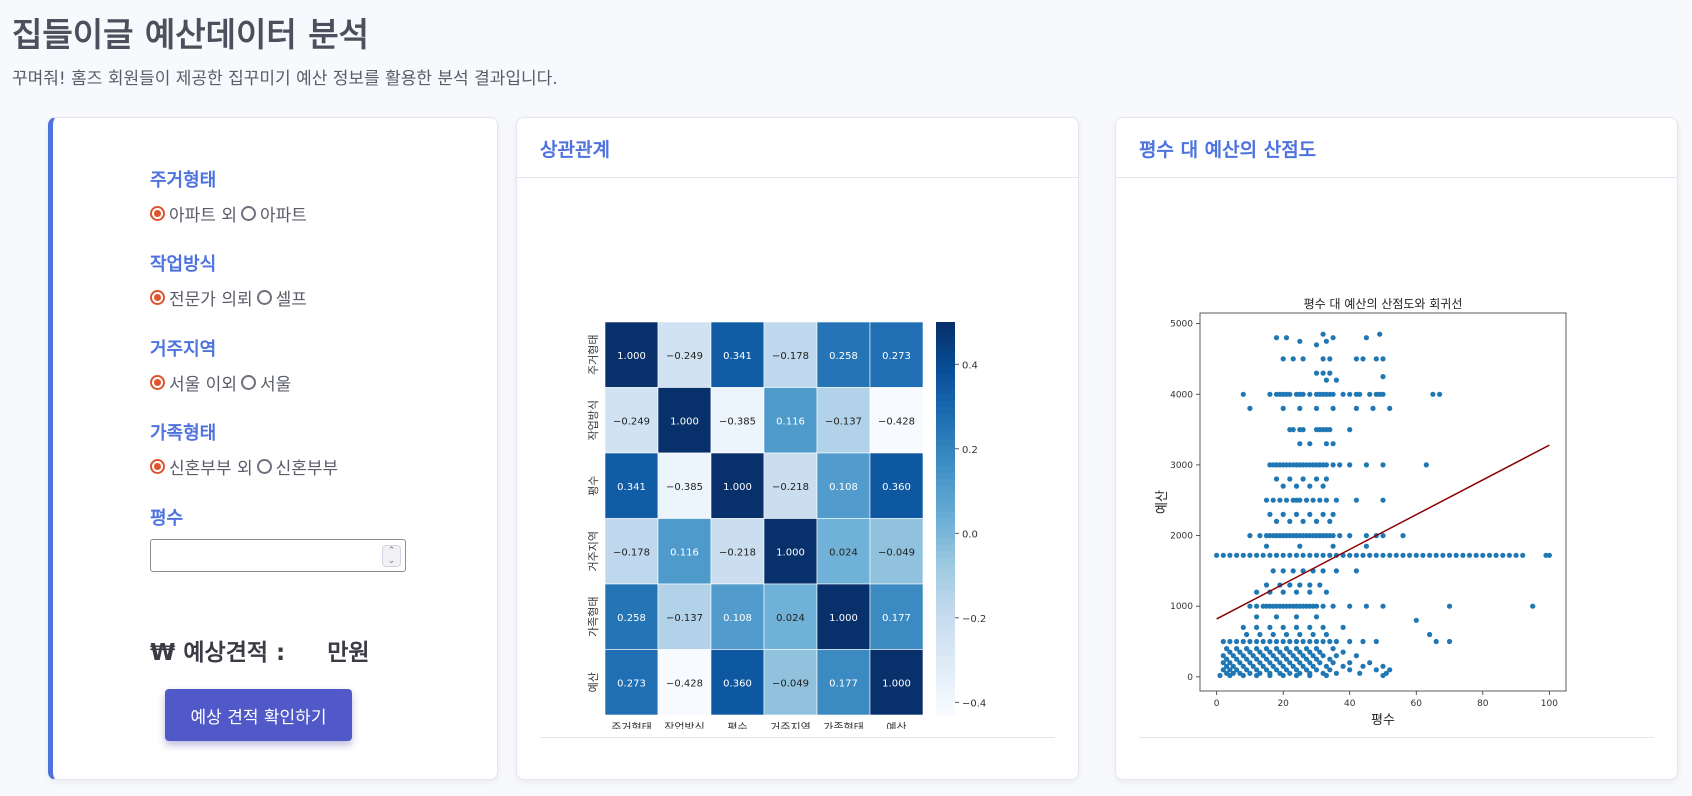 The height and width of the screenshot is (796, 1692). I want to click on region-radio-non-seoul, so click(157, 382).